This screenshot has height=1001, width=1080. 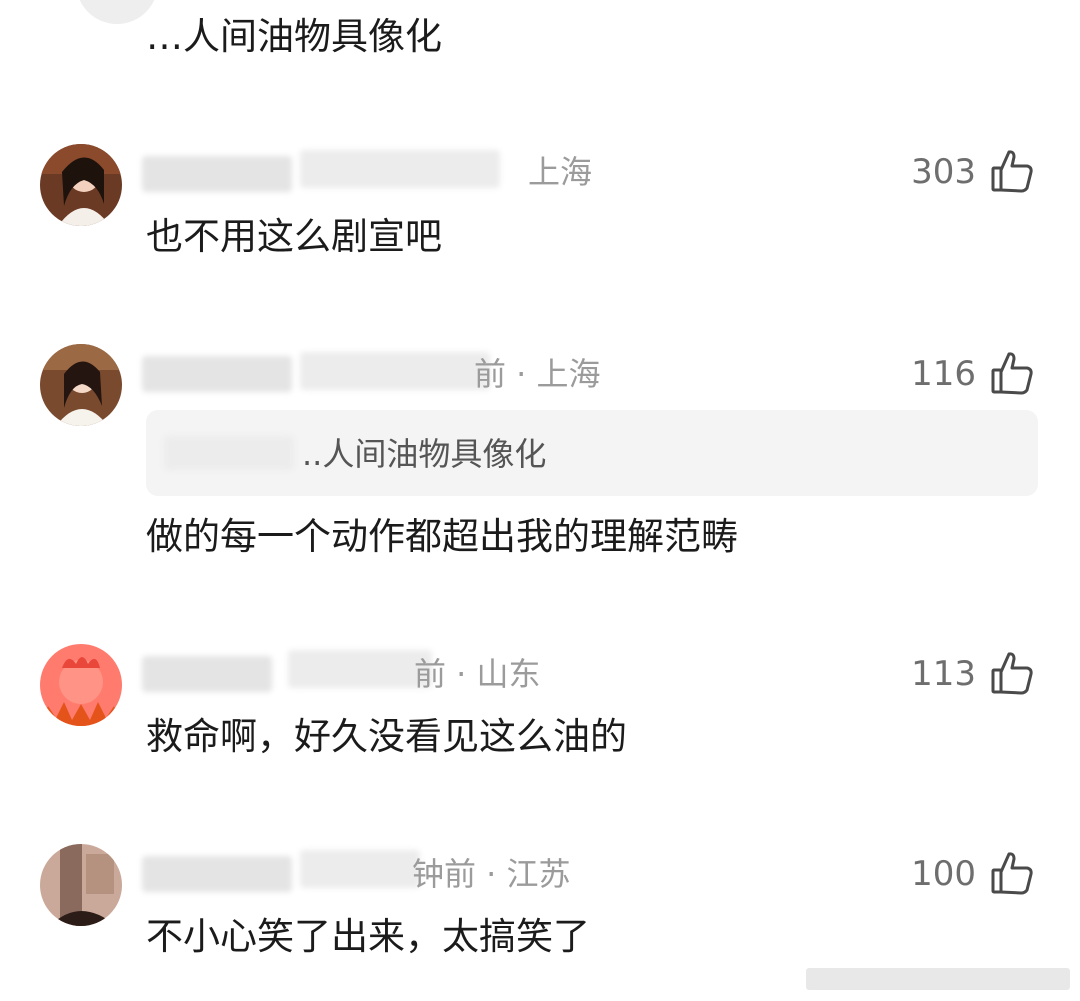 I want to click on like-count: 303, so click(x=943, y=172).